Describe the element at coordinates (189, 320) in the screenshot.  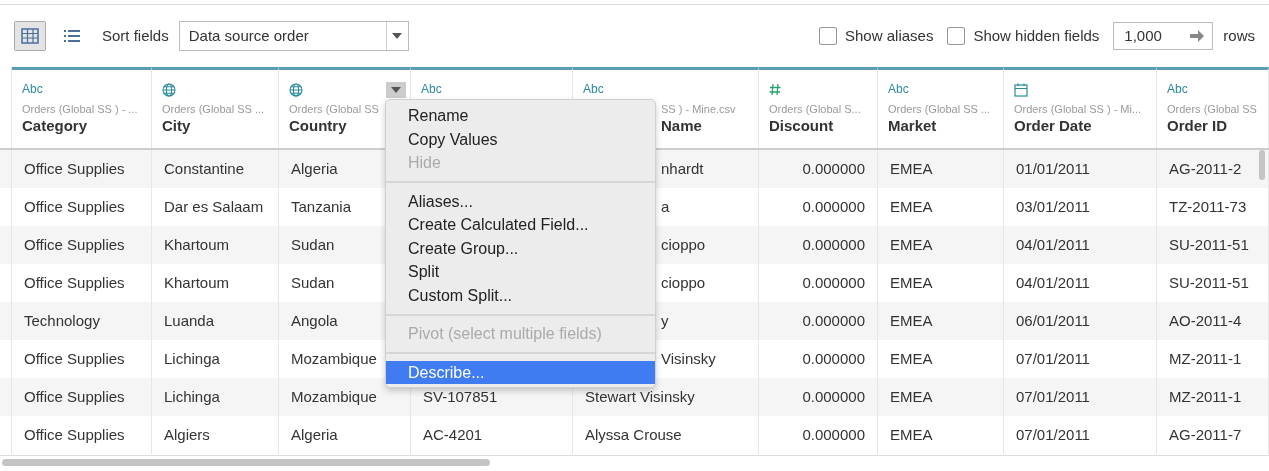
I see `table-cell-text: Luanda` at that location.